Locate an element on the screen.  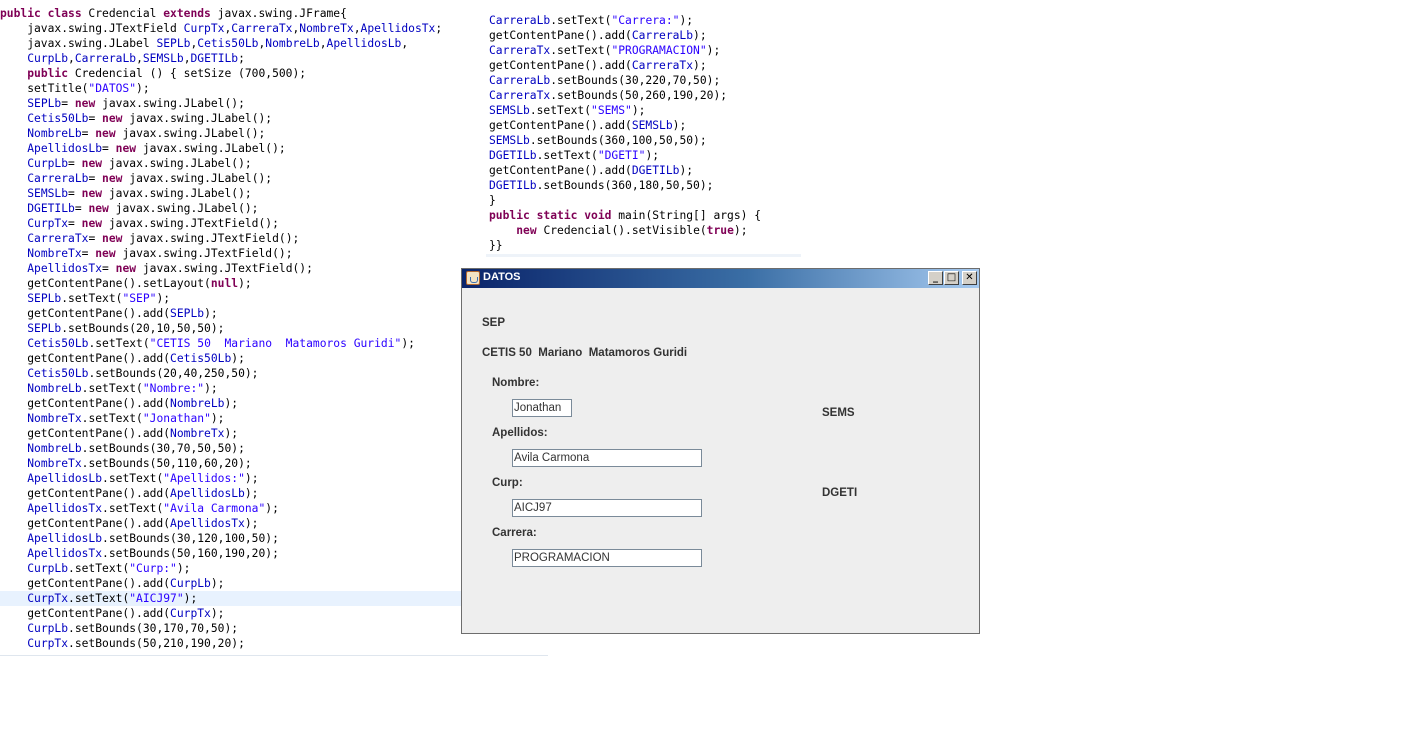
right-code-line: }} is located at coordinates (645, 245).